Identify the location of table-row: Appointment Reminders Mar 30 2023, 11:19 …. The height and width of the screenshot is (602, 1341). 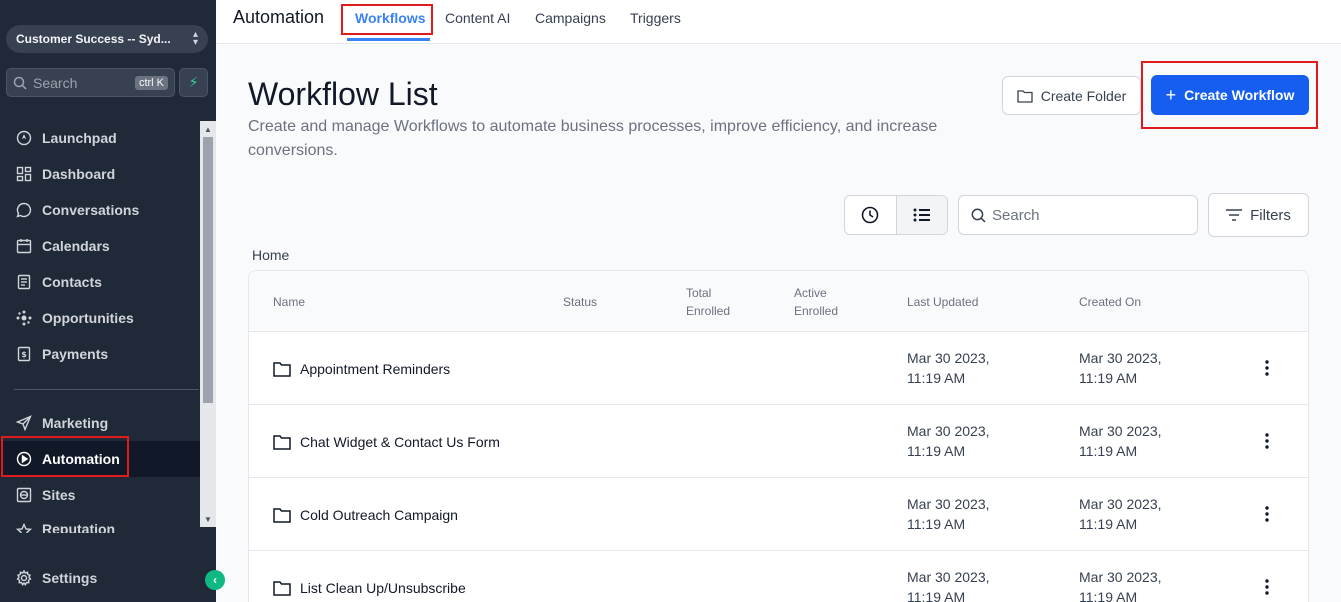
(778, 368).